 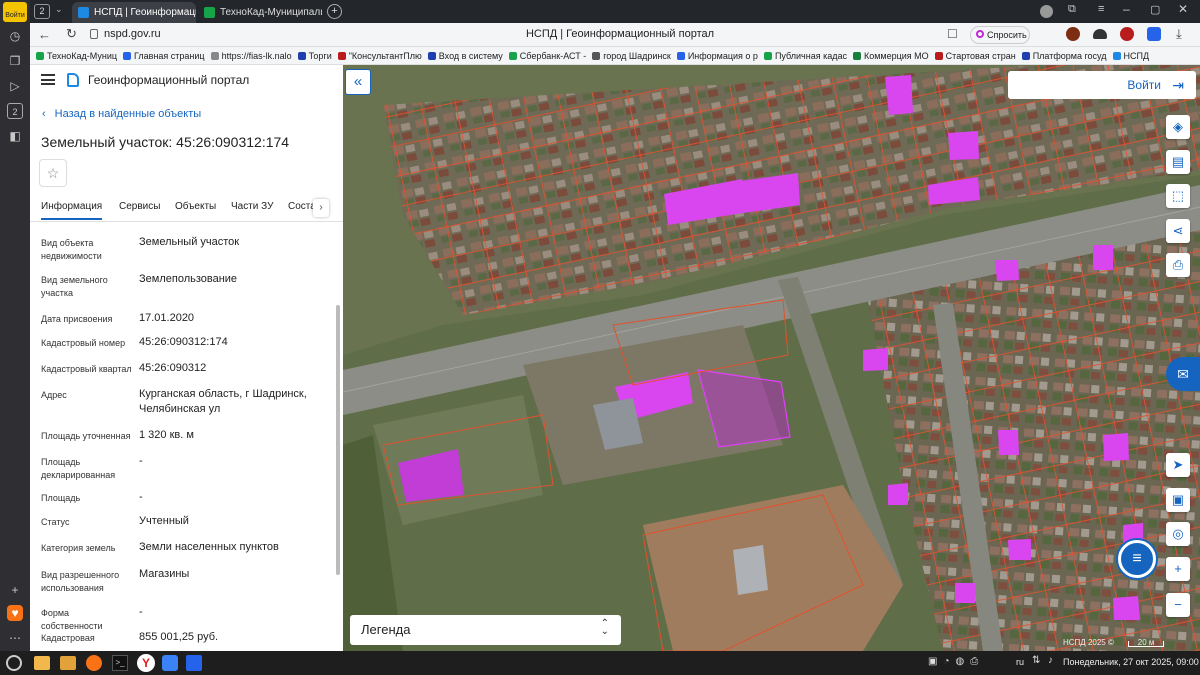 I want to click on field-label: Вид объекта недвижимости, so click(x=71, y=249).